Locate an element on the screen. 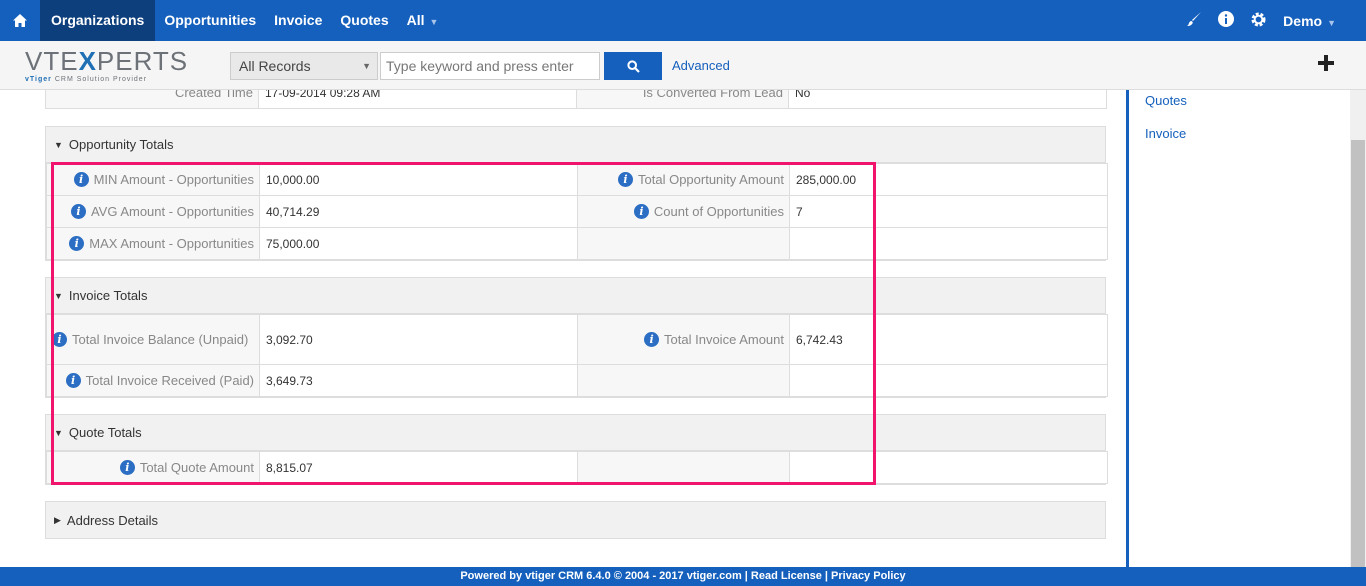 The image size is (1366, 586). address-details-header: ▶ Address Details is located at coordinates (575, 520).